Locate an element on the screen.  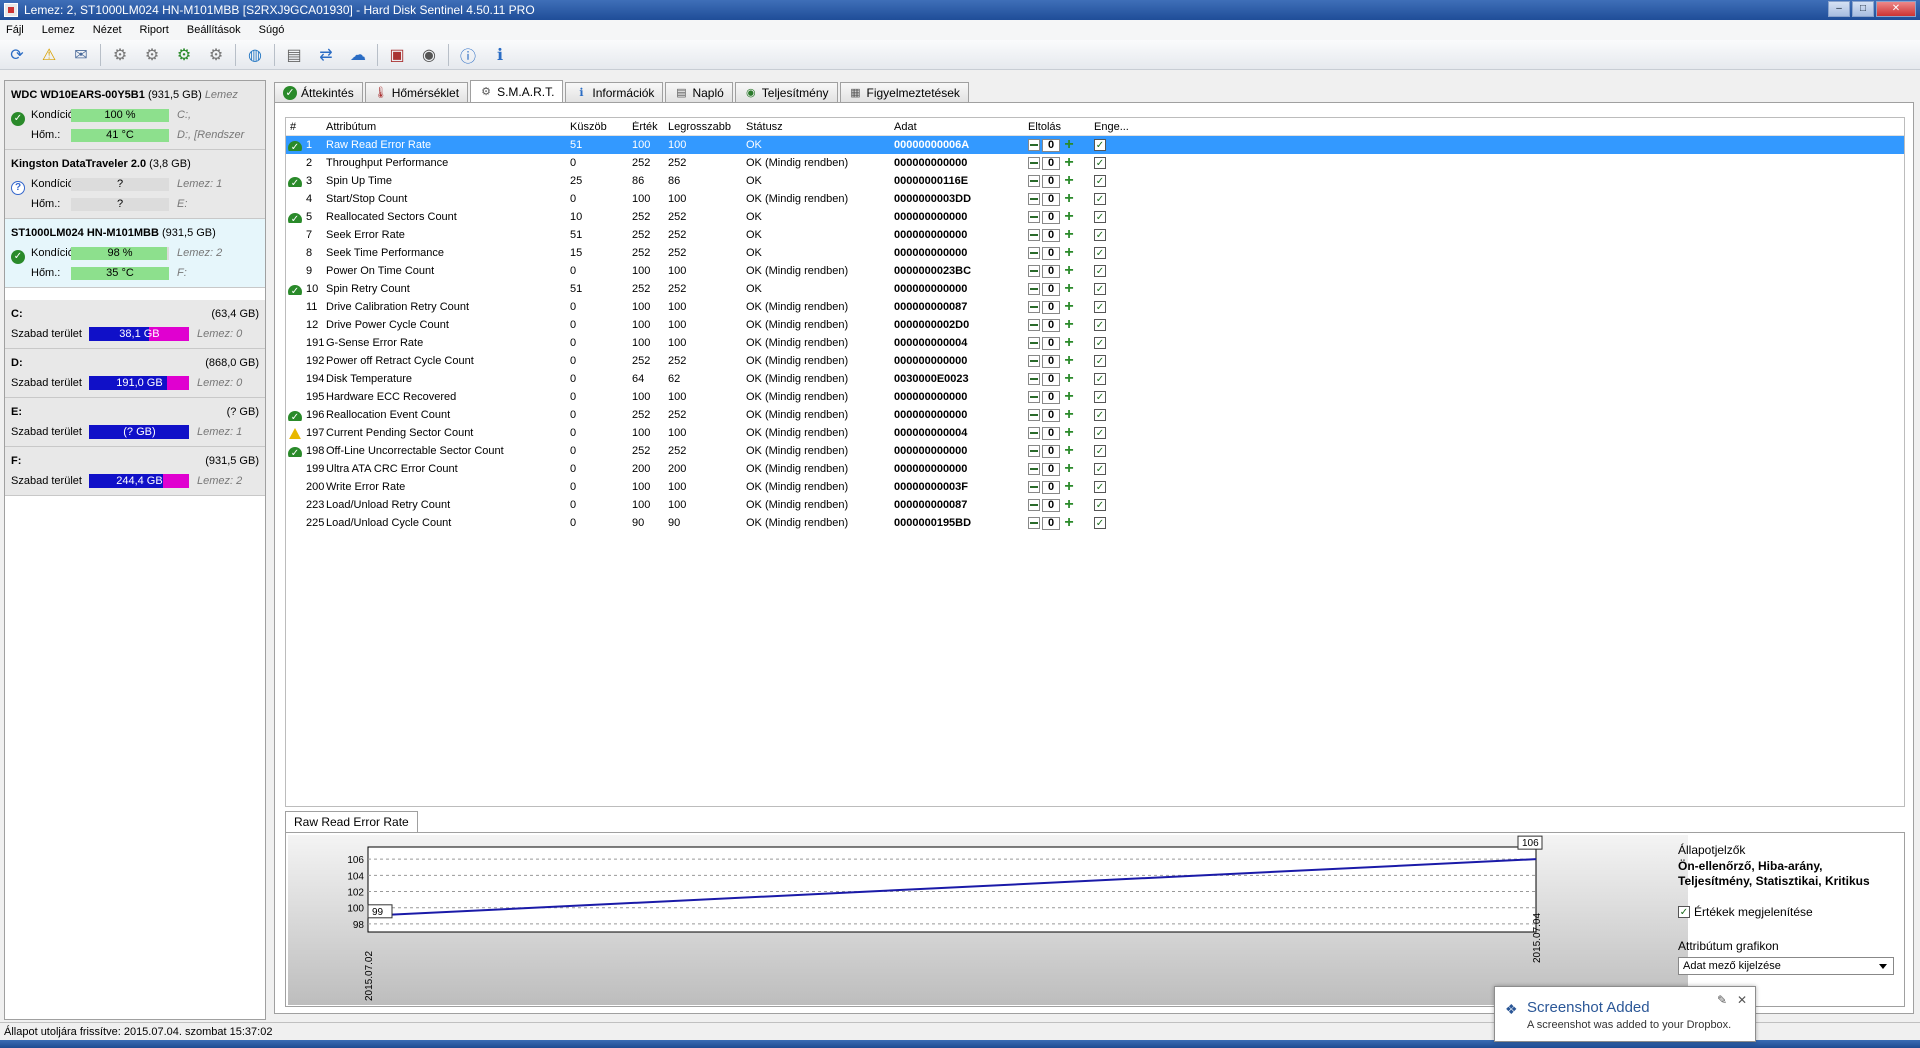
disk-check-icon: ⚙ is located at coordinates (184, 55).